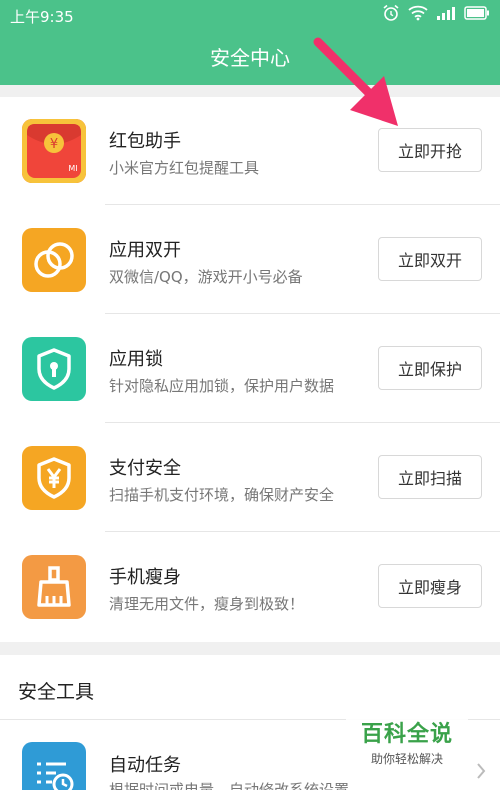 The height and width of the screenshot is (790, 500). Describe the element at coordinates (145, 468) in the screenshot. I see `feature-title: 支付安全` at that location.